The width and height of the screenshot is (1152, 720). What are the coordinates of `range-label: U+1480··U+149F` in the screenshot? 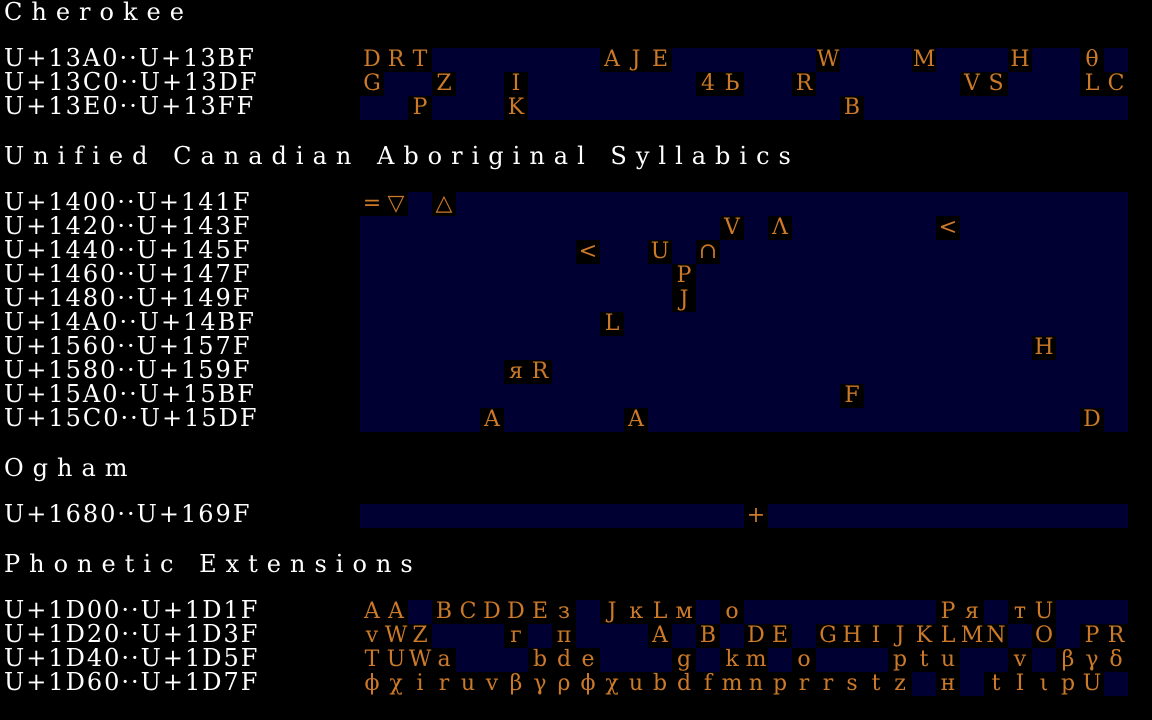 It's located at (128, 298).